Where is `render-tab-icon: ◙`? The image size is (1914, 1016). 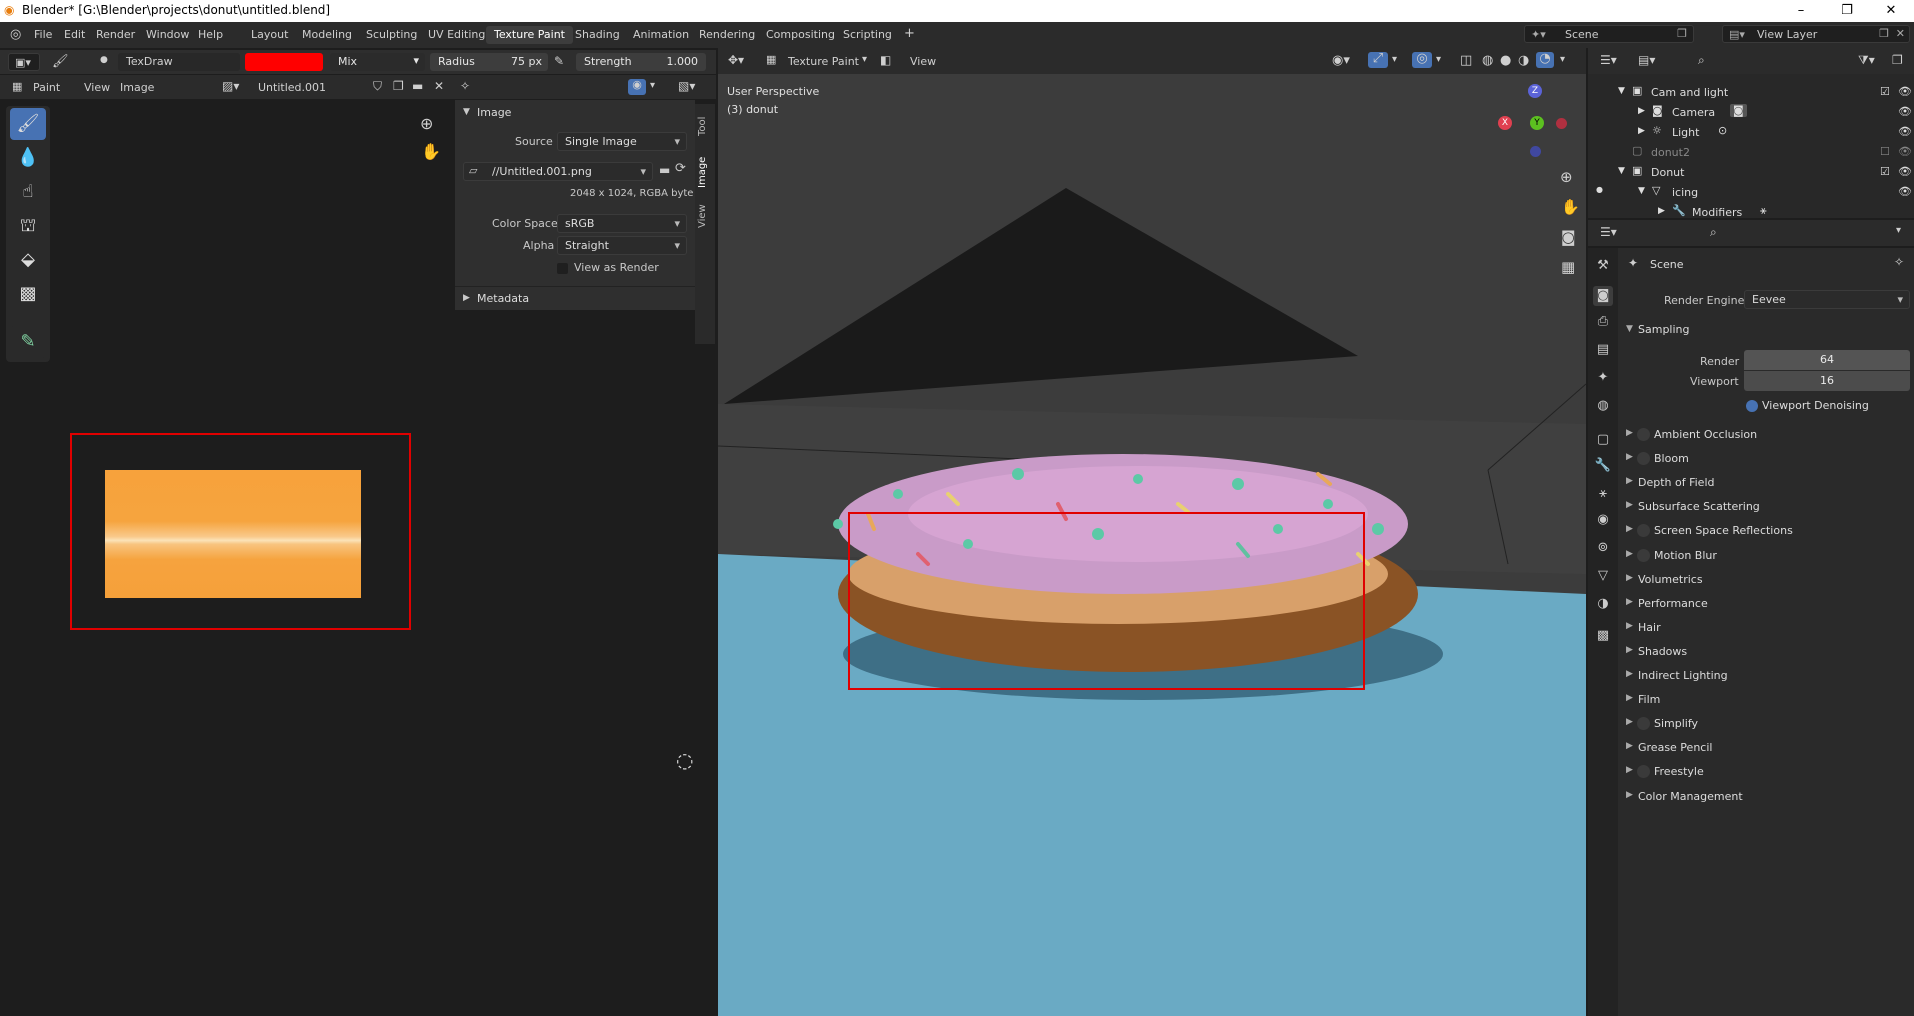
render-tab-icon: ◙ is located at coordinates (1603, 296).